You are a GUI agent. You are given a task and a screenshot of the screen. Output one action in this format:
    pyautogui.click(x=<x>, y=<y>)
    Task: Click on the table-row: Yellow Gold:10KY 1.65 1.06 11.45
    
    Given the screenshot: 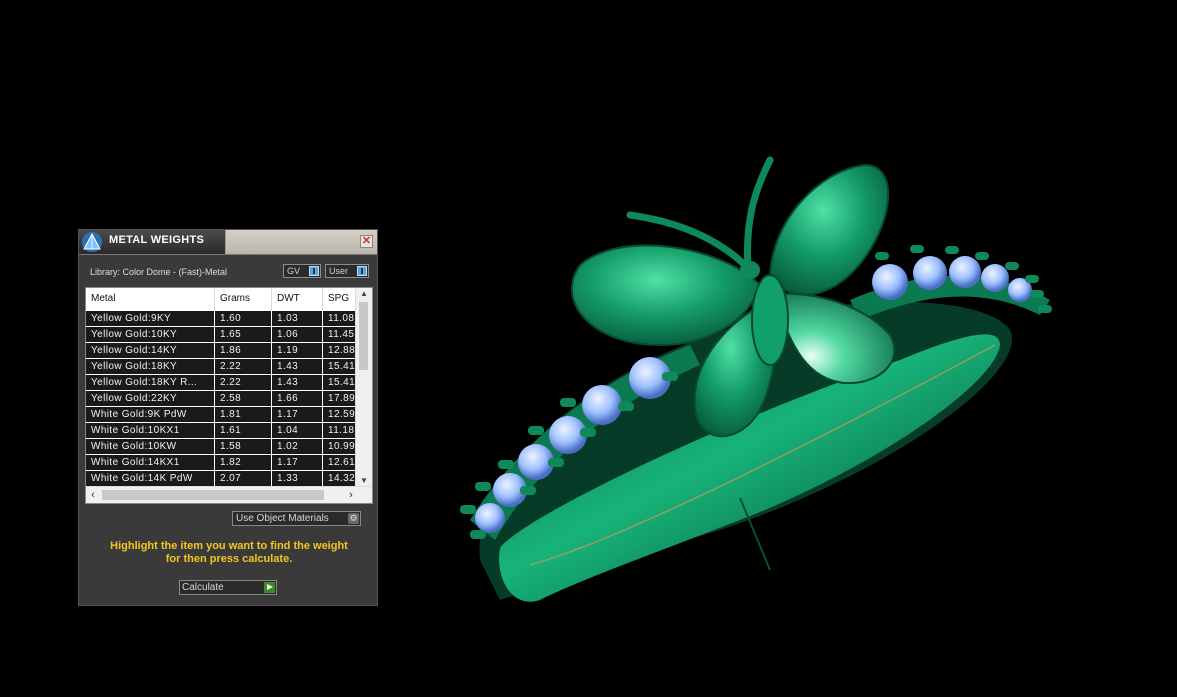 What is the action you would take?
    pyautogui.click(x=221, y=335)
    